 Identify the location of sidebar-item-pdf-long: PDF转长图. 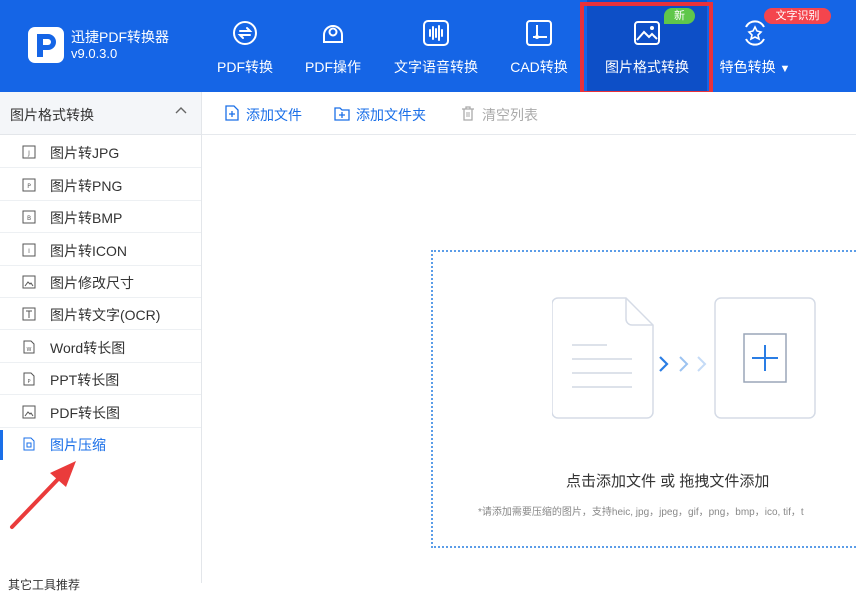
(100, 412).